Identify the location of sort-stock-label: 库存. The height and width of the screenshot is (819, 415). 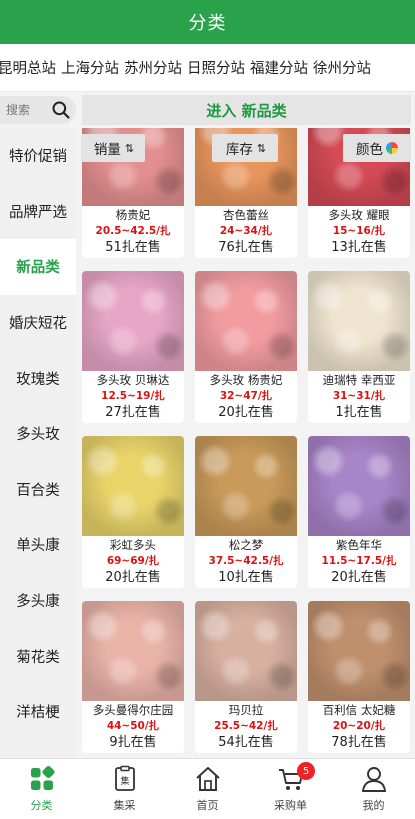
(239, 150).